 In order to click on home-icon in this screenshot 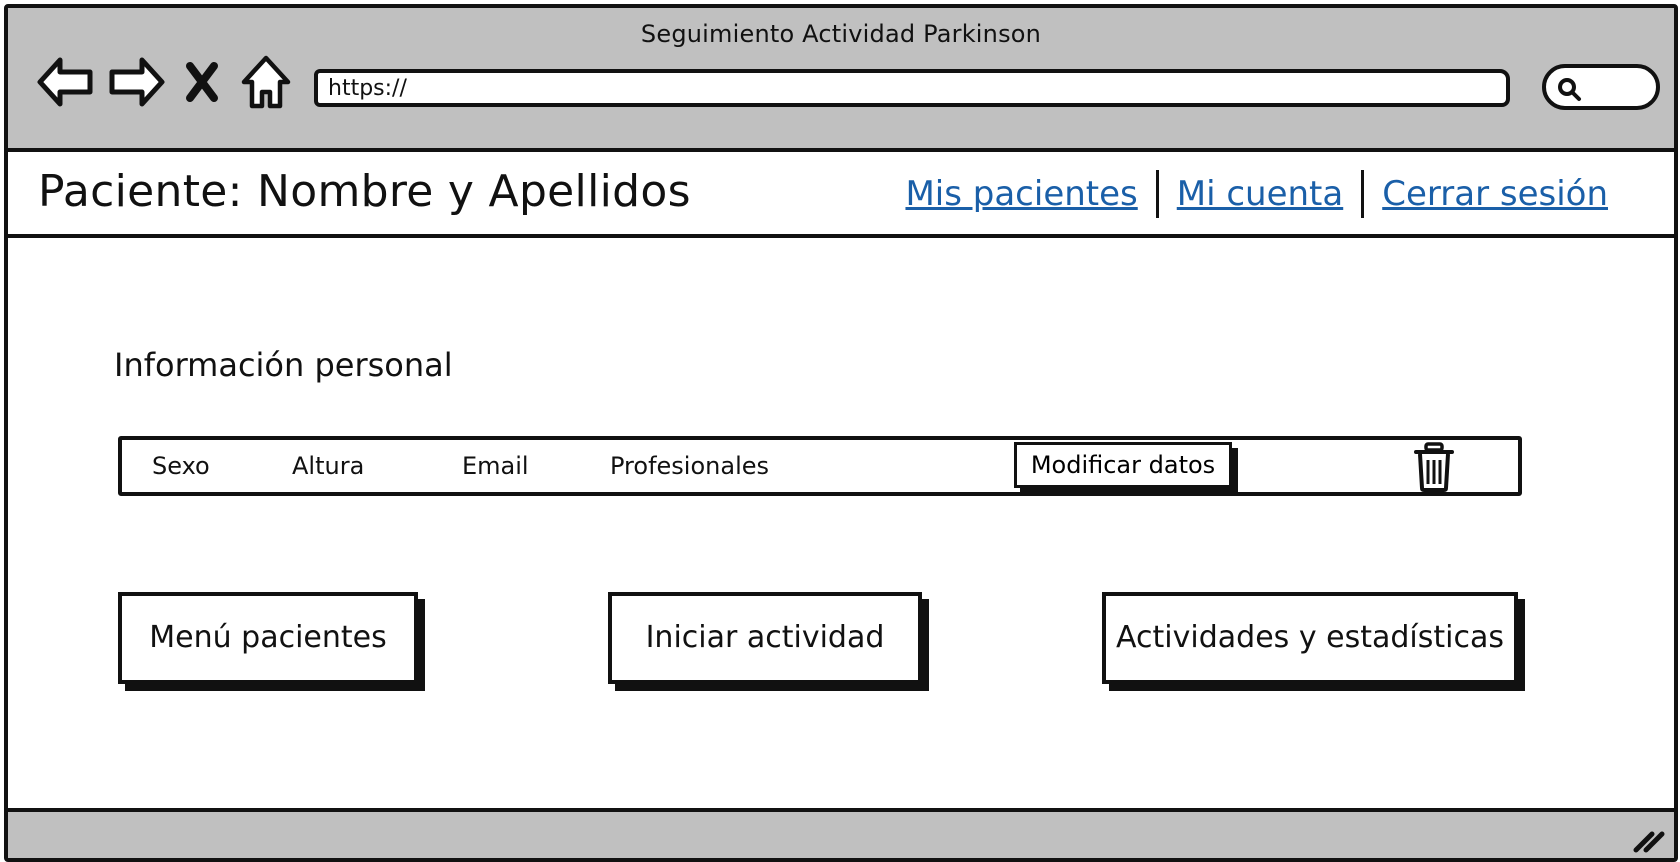, I will do `click(266, 82)`.